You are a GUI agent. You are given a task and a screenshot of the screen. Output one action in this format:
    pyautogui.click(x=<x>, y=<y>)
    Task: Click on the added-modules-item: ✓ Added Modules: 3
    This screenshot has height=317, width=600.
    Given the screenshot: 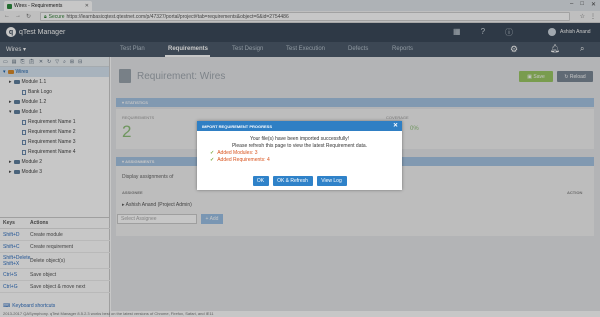 What is the action you would take?
    pyautogui.click(x=306, y=153)
    